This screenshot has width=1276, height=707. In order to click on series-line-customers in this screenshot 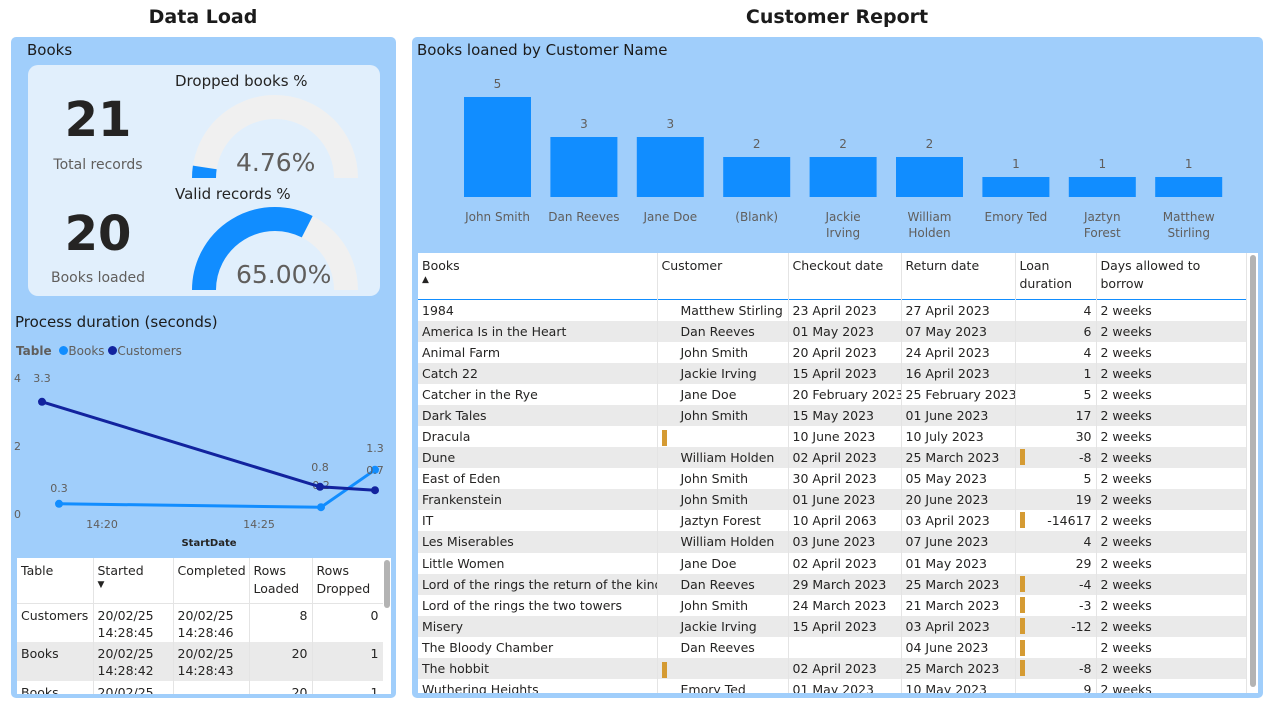, I will do `click(208, 446)`.